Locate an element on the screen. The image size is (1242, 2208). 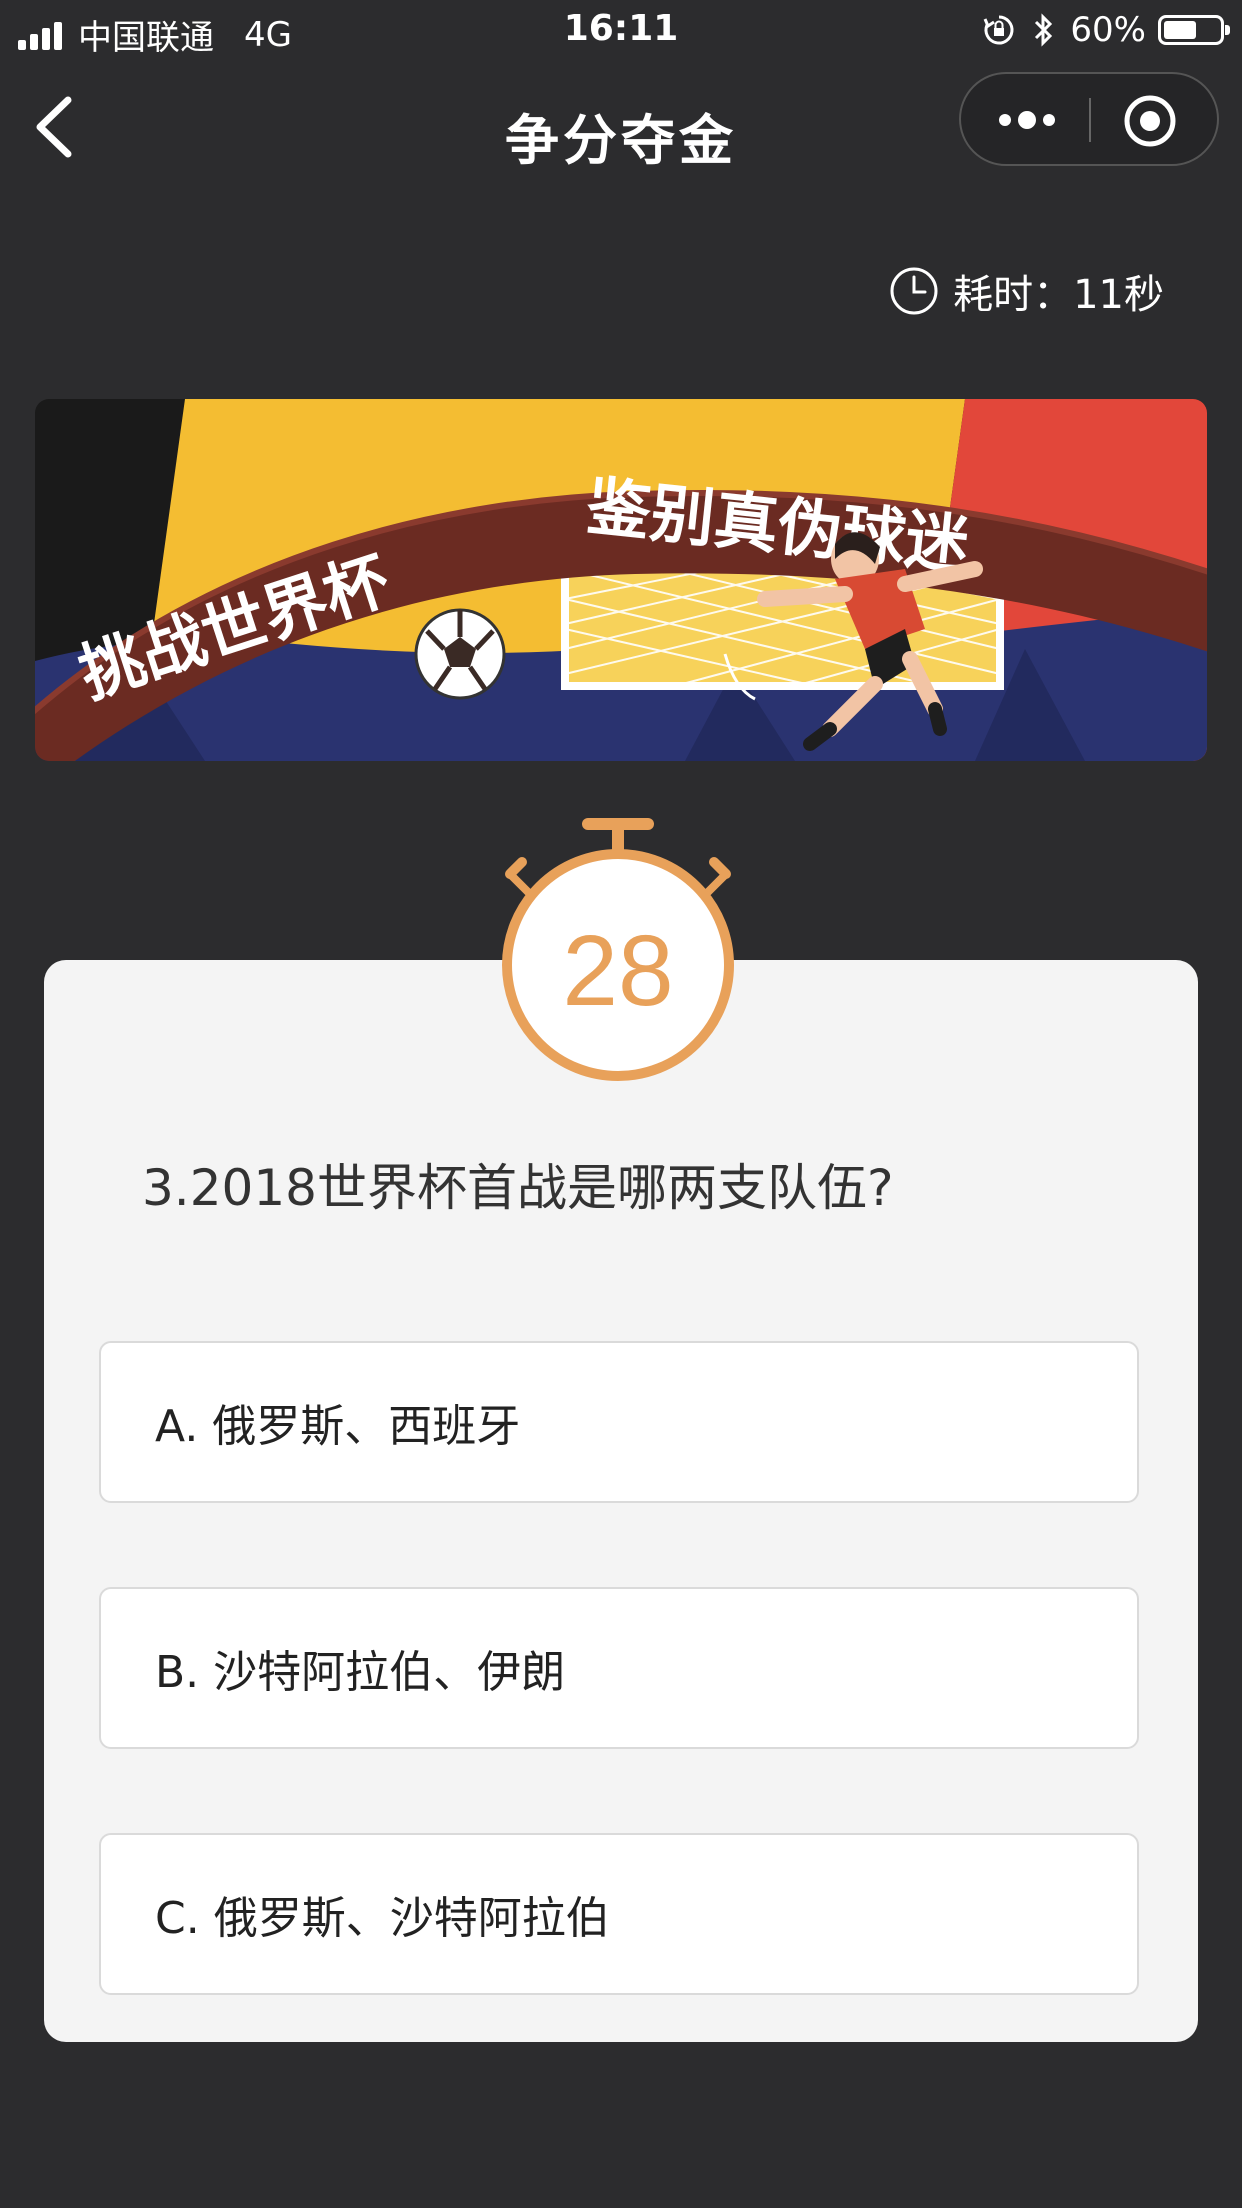
rotation-lock-icon is located at coordinates (999, 30).